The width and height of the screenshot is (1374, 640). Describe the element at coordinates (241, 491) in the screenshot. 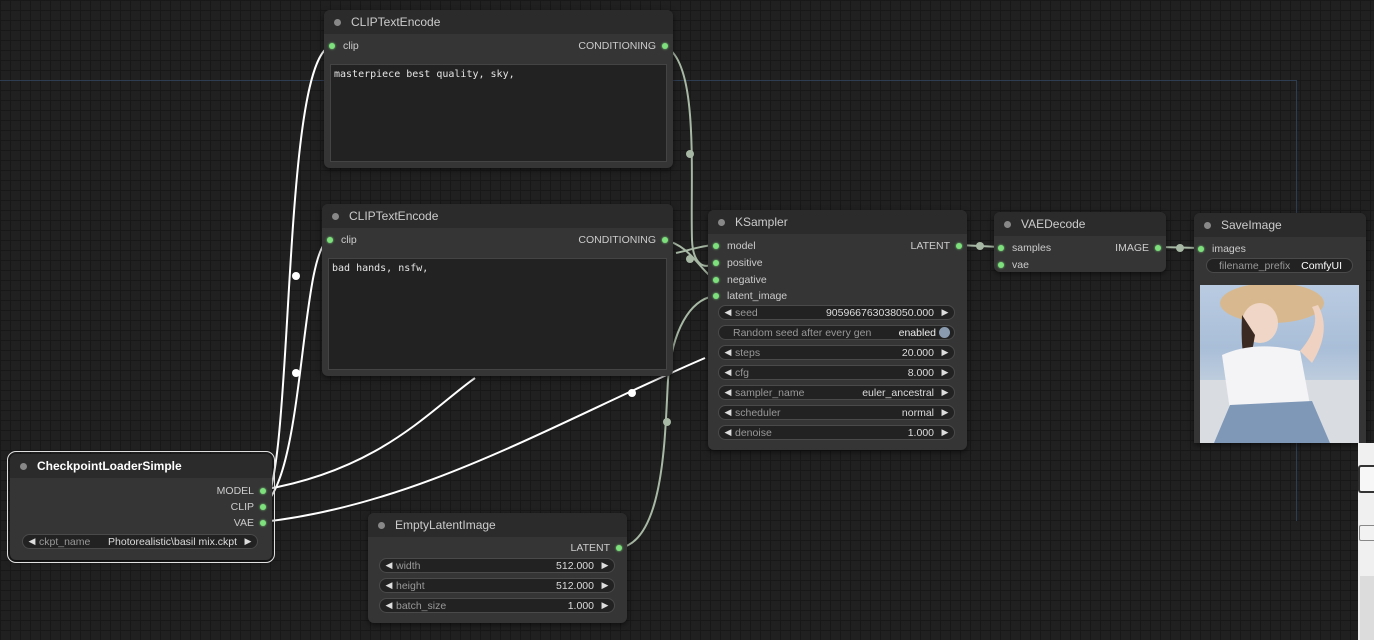

I see `output-slot-model: MODEL` at that location.